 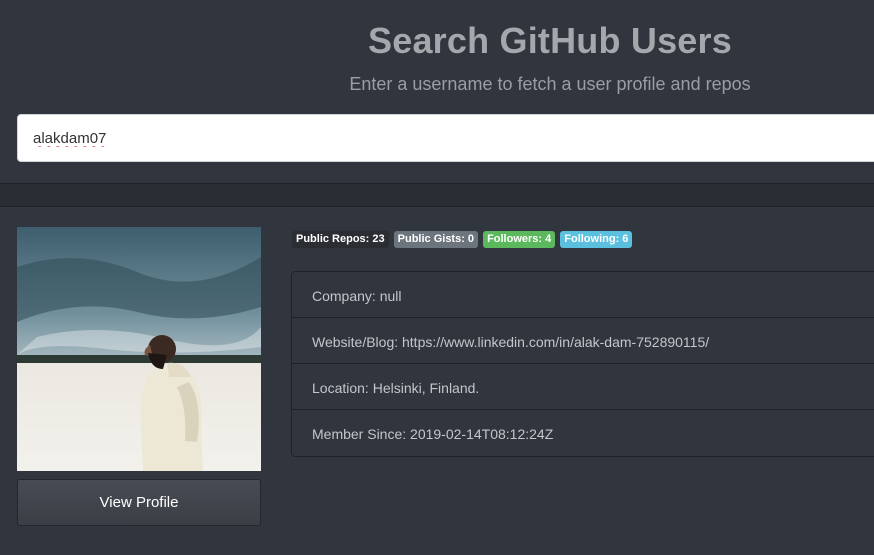 What do you see at coordinates (519, 239) in the screenshot?
I see `followers-badge: Followers: 4` at bounding box center [519, 239].